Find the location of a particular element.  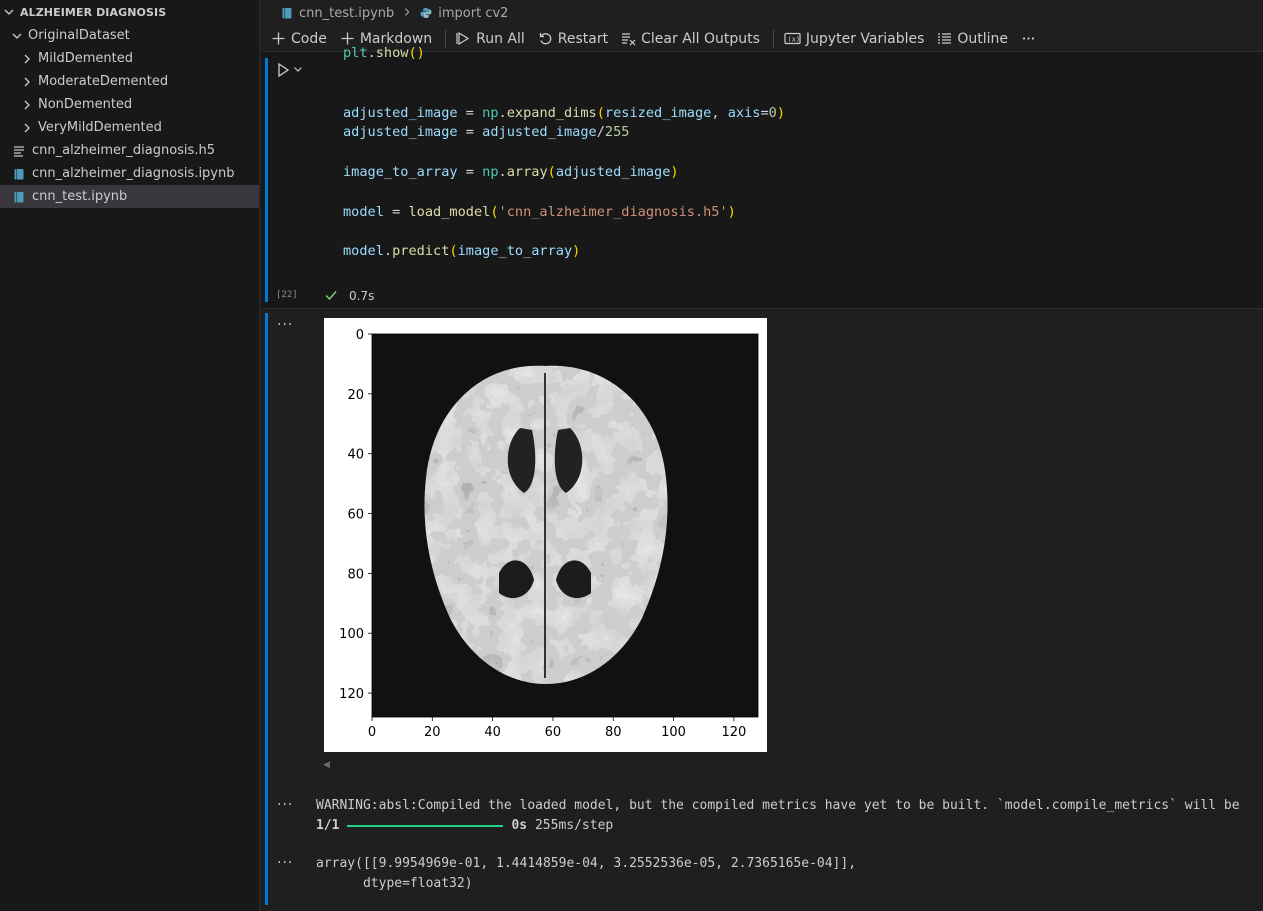

explorer-title: ALZHEIMER DIAGNOSIS is located at coordinates (93, 12).